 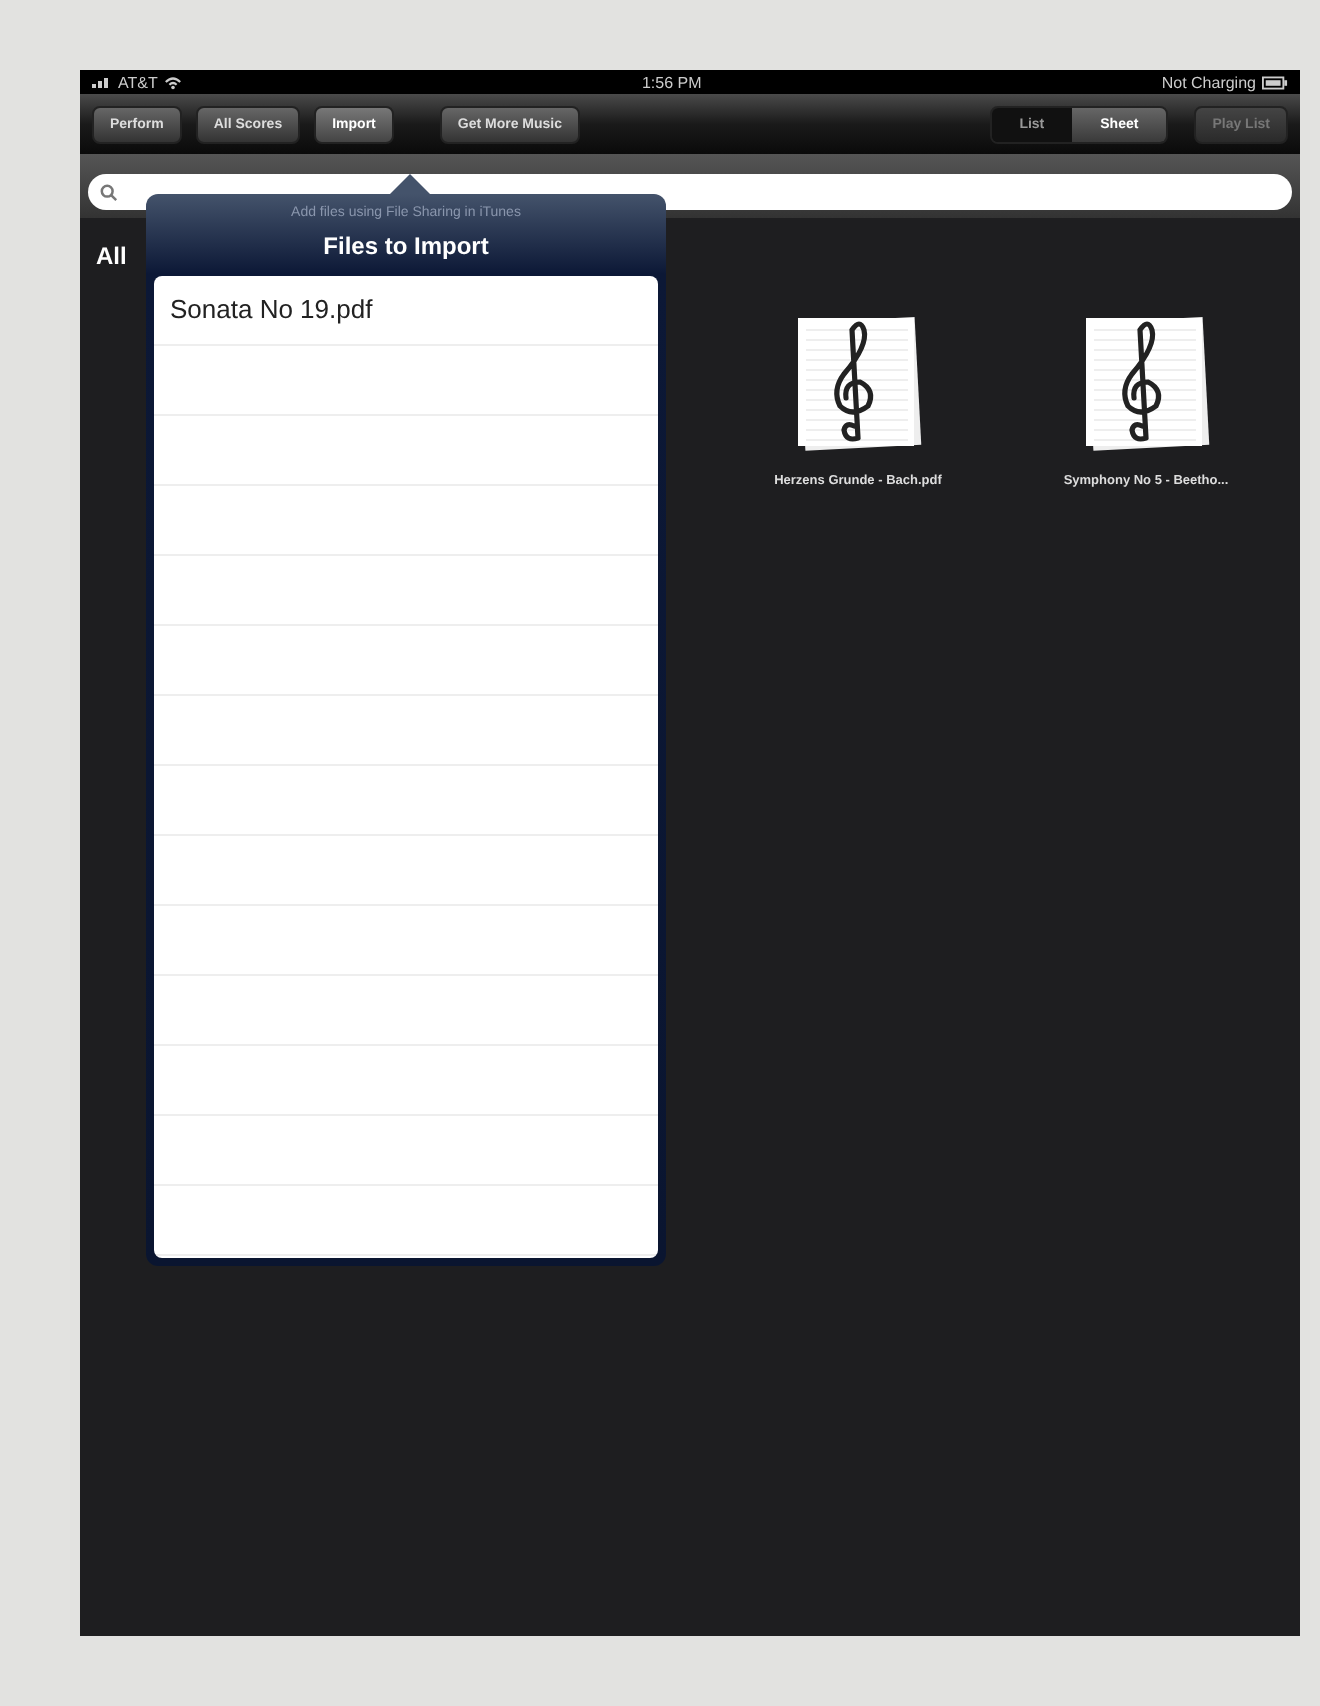 I want to click on popover-title: Files to Import, so click(x=406, y=246).